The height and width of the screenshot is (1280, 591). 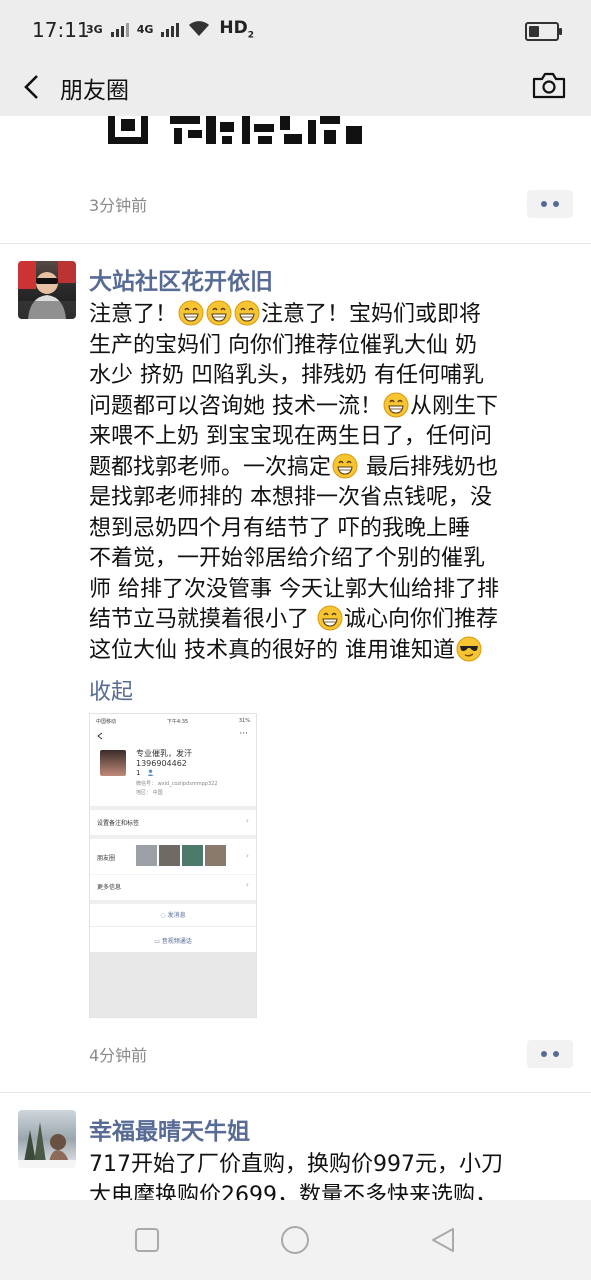 I want to click on square-icon, so click(x=147, y=1240).